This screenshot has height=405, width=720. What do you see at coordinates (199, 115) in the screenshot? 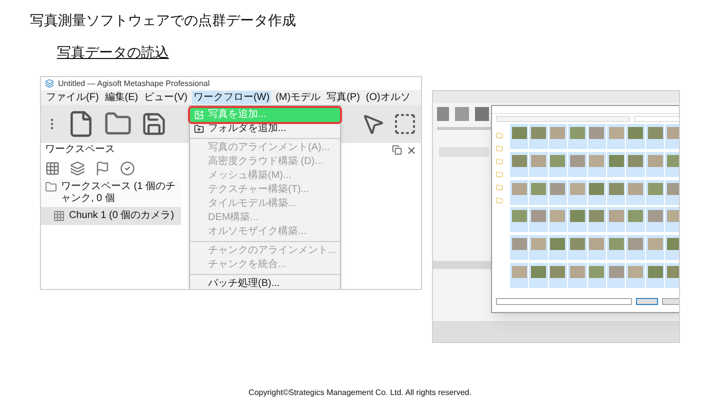
I see `add-photo-icon` at bounding box center [199, 115].